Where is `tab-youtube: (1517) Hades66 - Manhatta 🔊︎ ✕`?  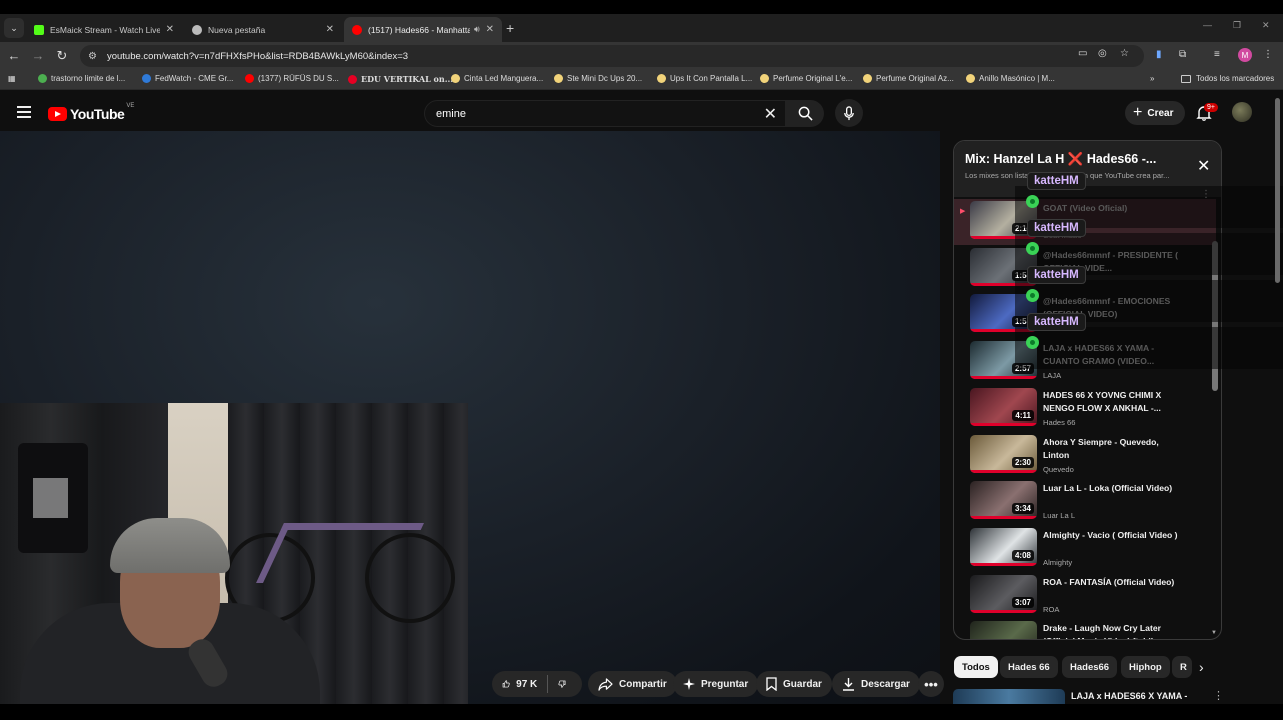
tab-youtube: (1517) Hades66 - Manhatta 🔊︎ ✕ is located at coordinates (423, 29).